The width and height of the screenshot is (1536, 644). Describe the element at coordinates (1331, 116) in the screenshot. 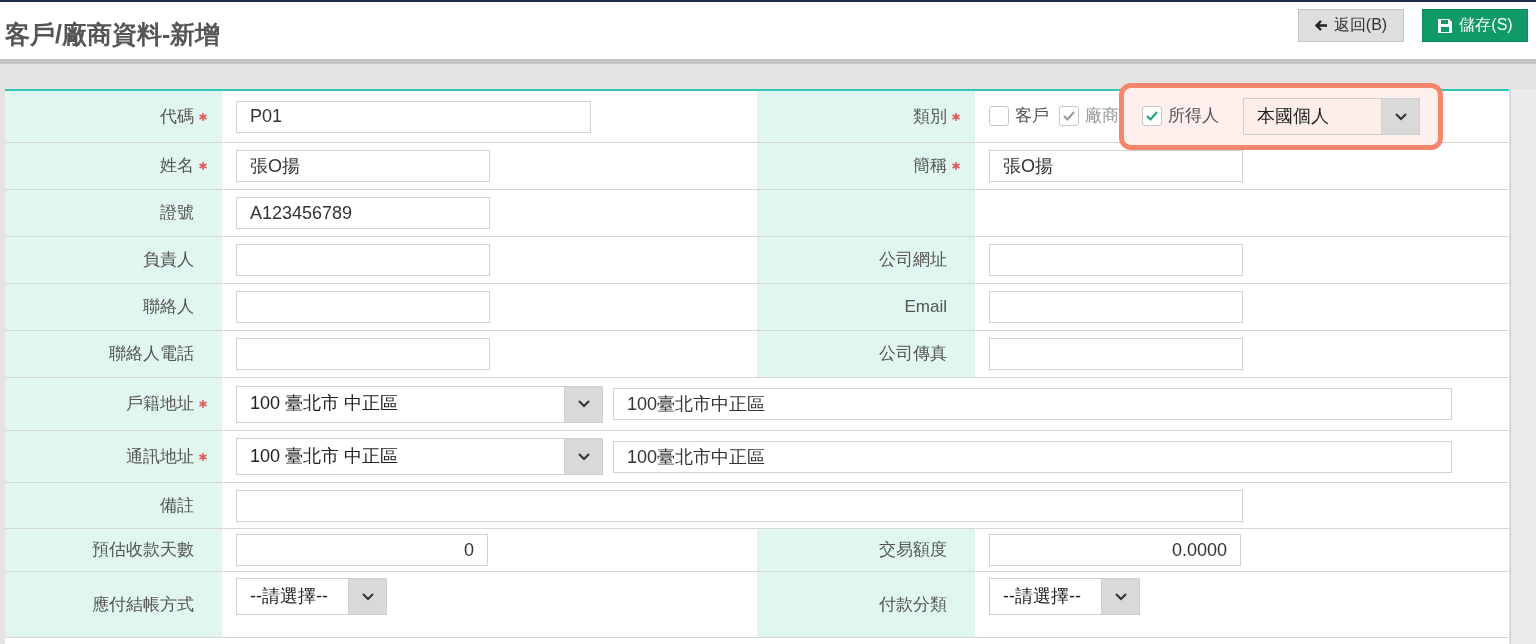

I see `select-dropdown: 本國個人` at that location.